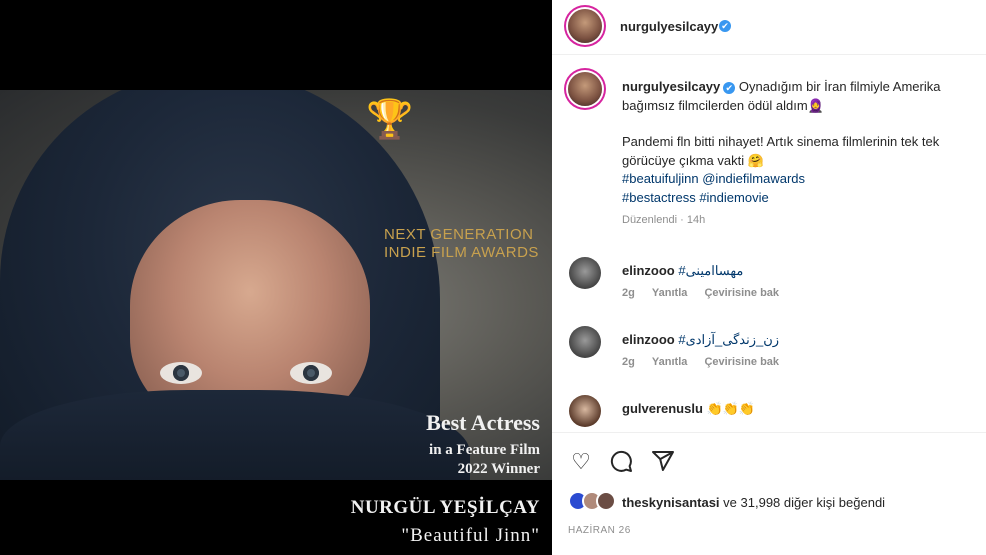  Describe the element at coordinates (585, 89) in the screenshot. I see `caption-author-avatar` at that location.